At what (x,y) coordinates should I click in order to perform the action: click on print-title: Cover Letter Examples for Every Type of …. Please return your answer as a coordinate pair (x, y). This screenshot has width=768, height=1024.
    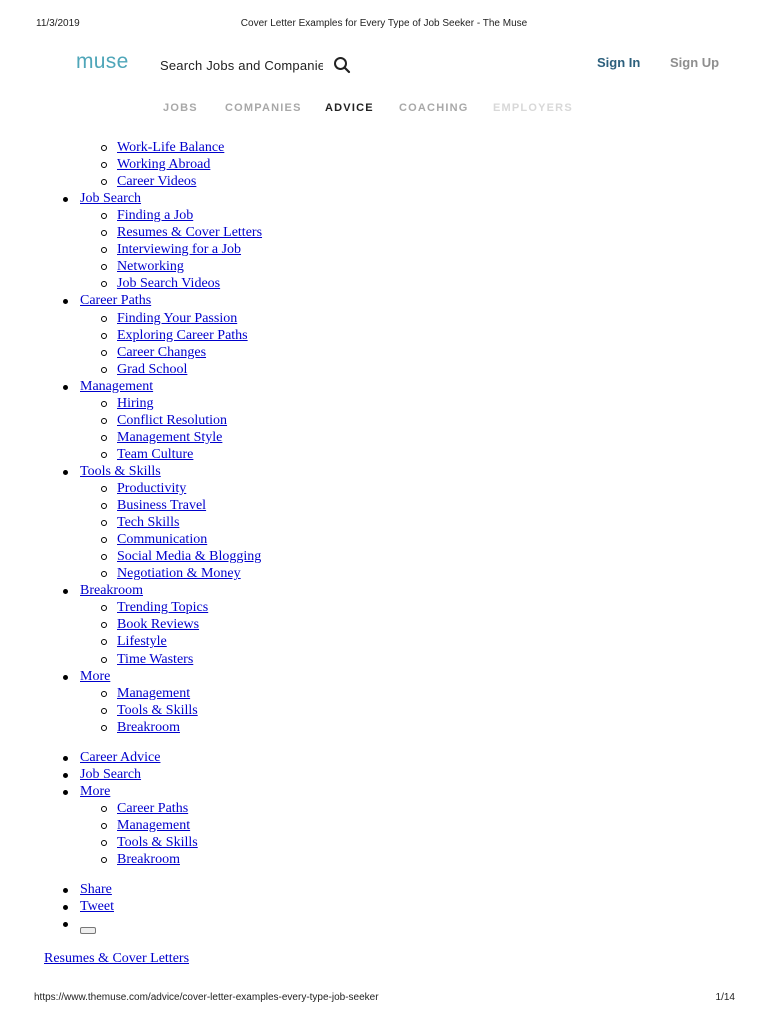
    Looking at the image, I should click on (384, 23).